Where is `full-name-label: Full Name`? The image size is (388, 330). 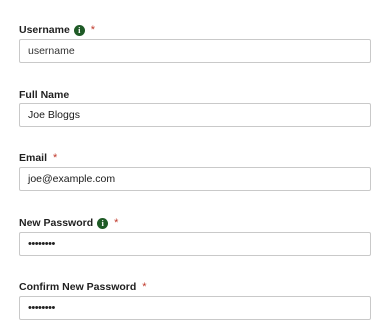 full-name-label: Full Name is located at coordinates (44, 95).